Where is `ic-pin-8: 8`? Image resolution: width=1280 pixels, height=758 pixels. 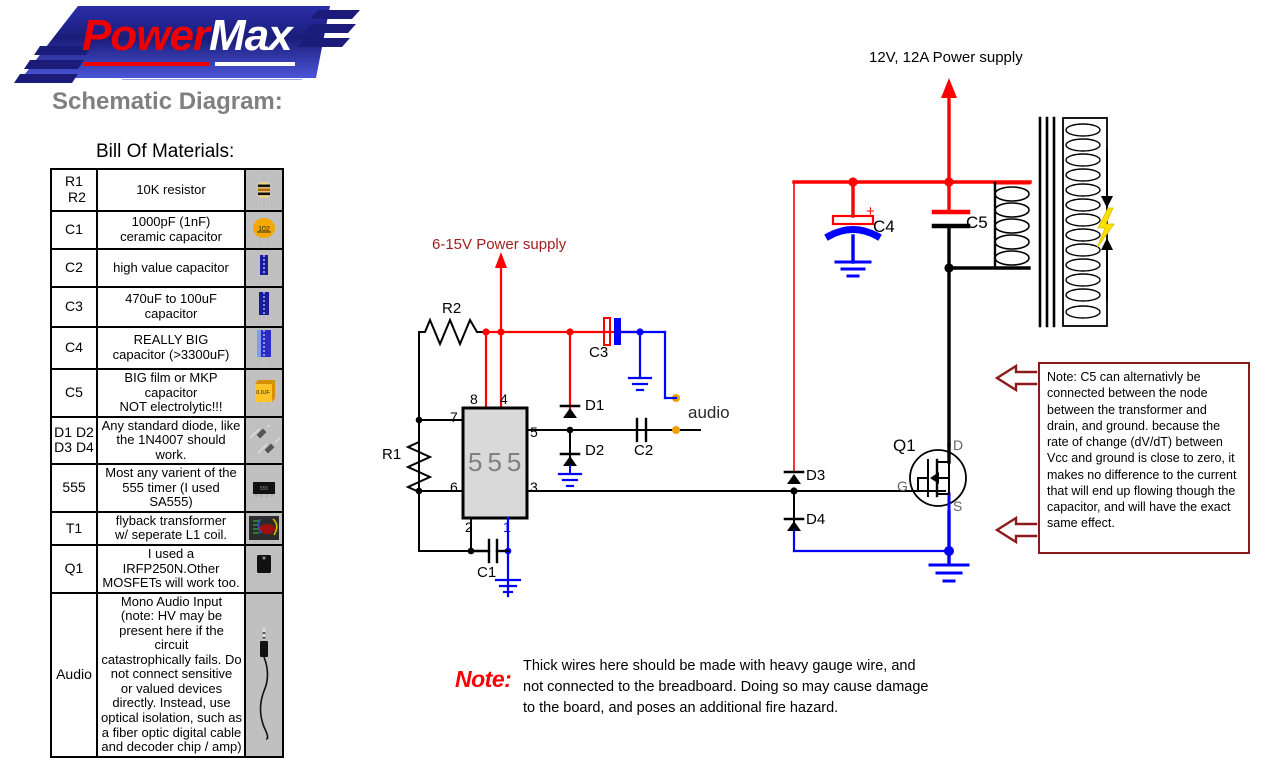
ic-pin-8: 8 is located at coordinates (474, 399).